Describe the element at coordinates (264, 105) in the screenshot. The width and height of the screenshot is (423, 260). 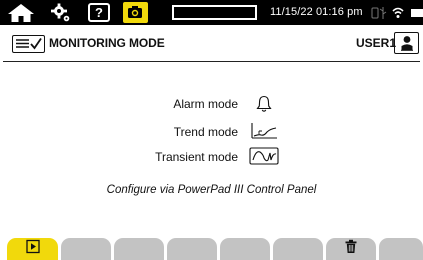
I see `bell-icon` at that location.